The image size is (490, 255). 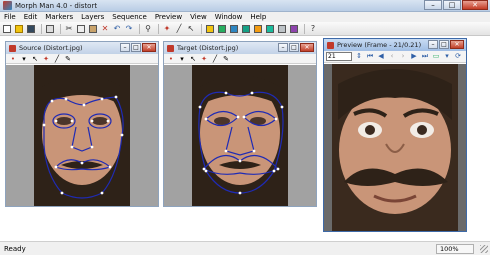 I want to click on source-minimize-button: –, so click(x=125, y=47).